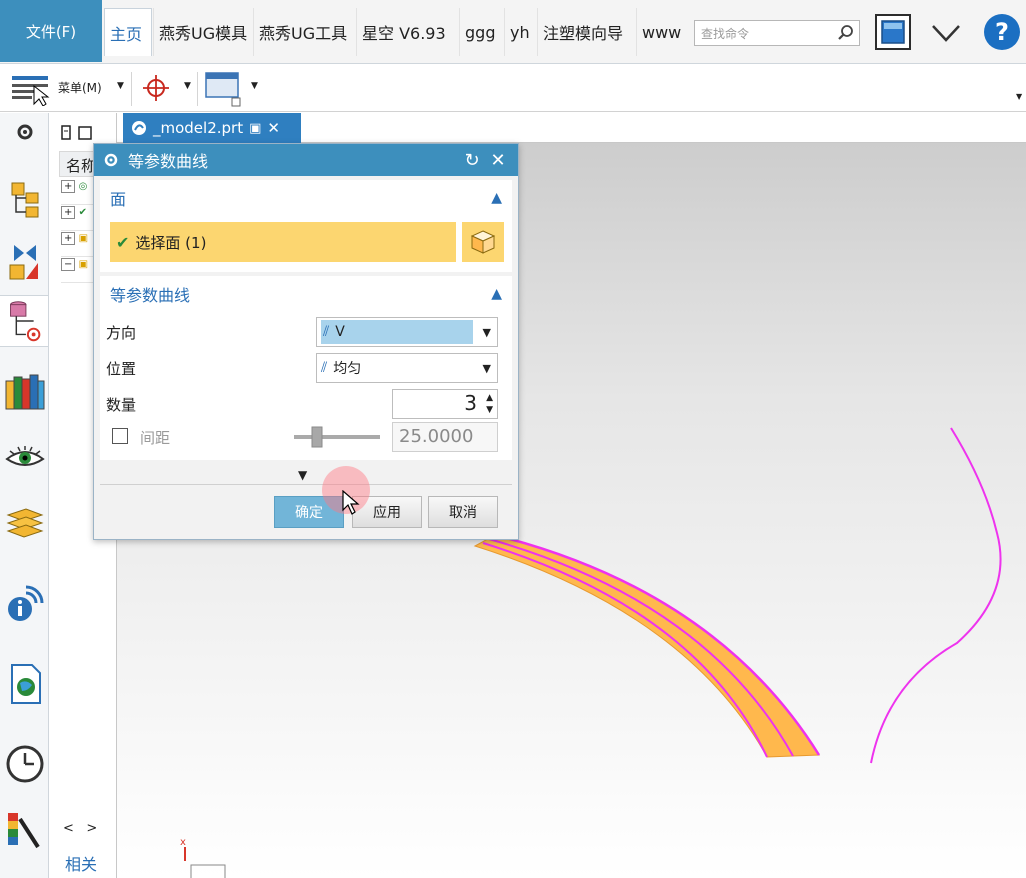  I want to click on assembly-navigator-icon, so click(25, 200).